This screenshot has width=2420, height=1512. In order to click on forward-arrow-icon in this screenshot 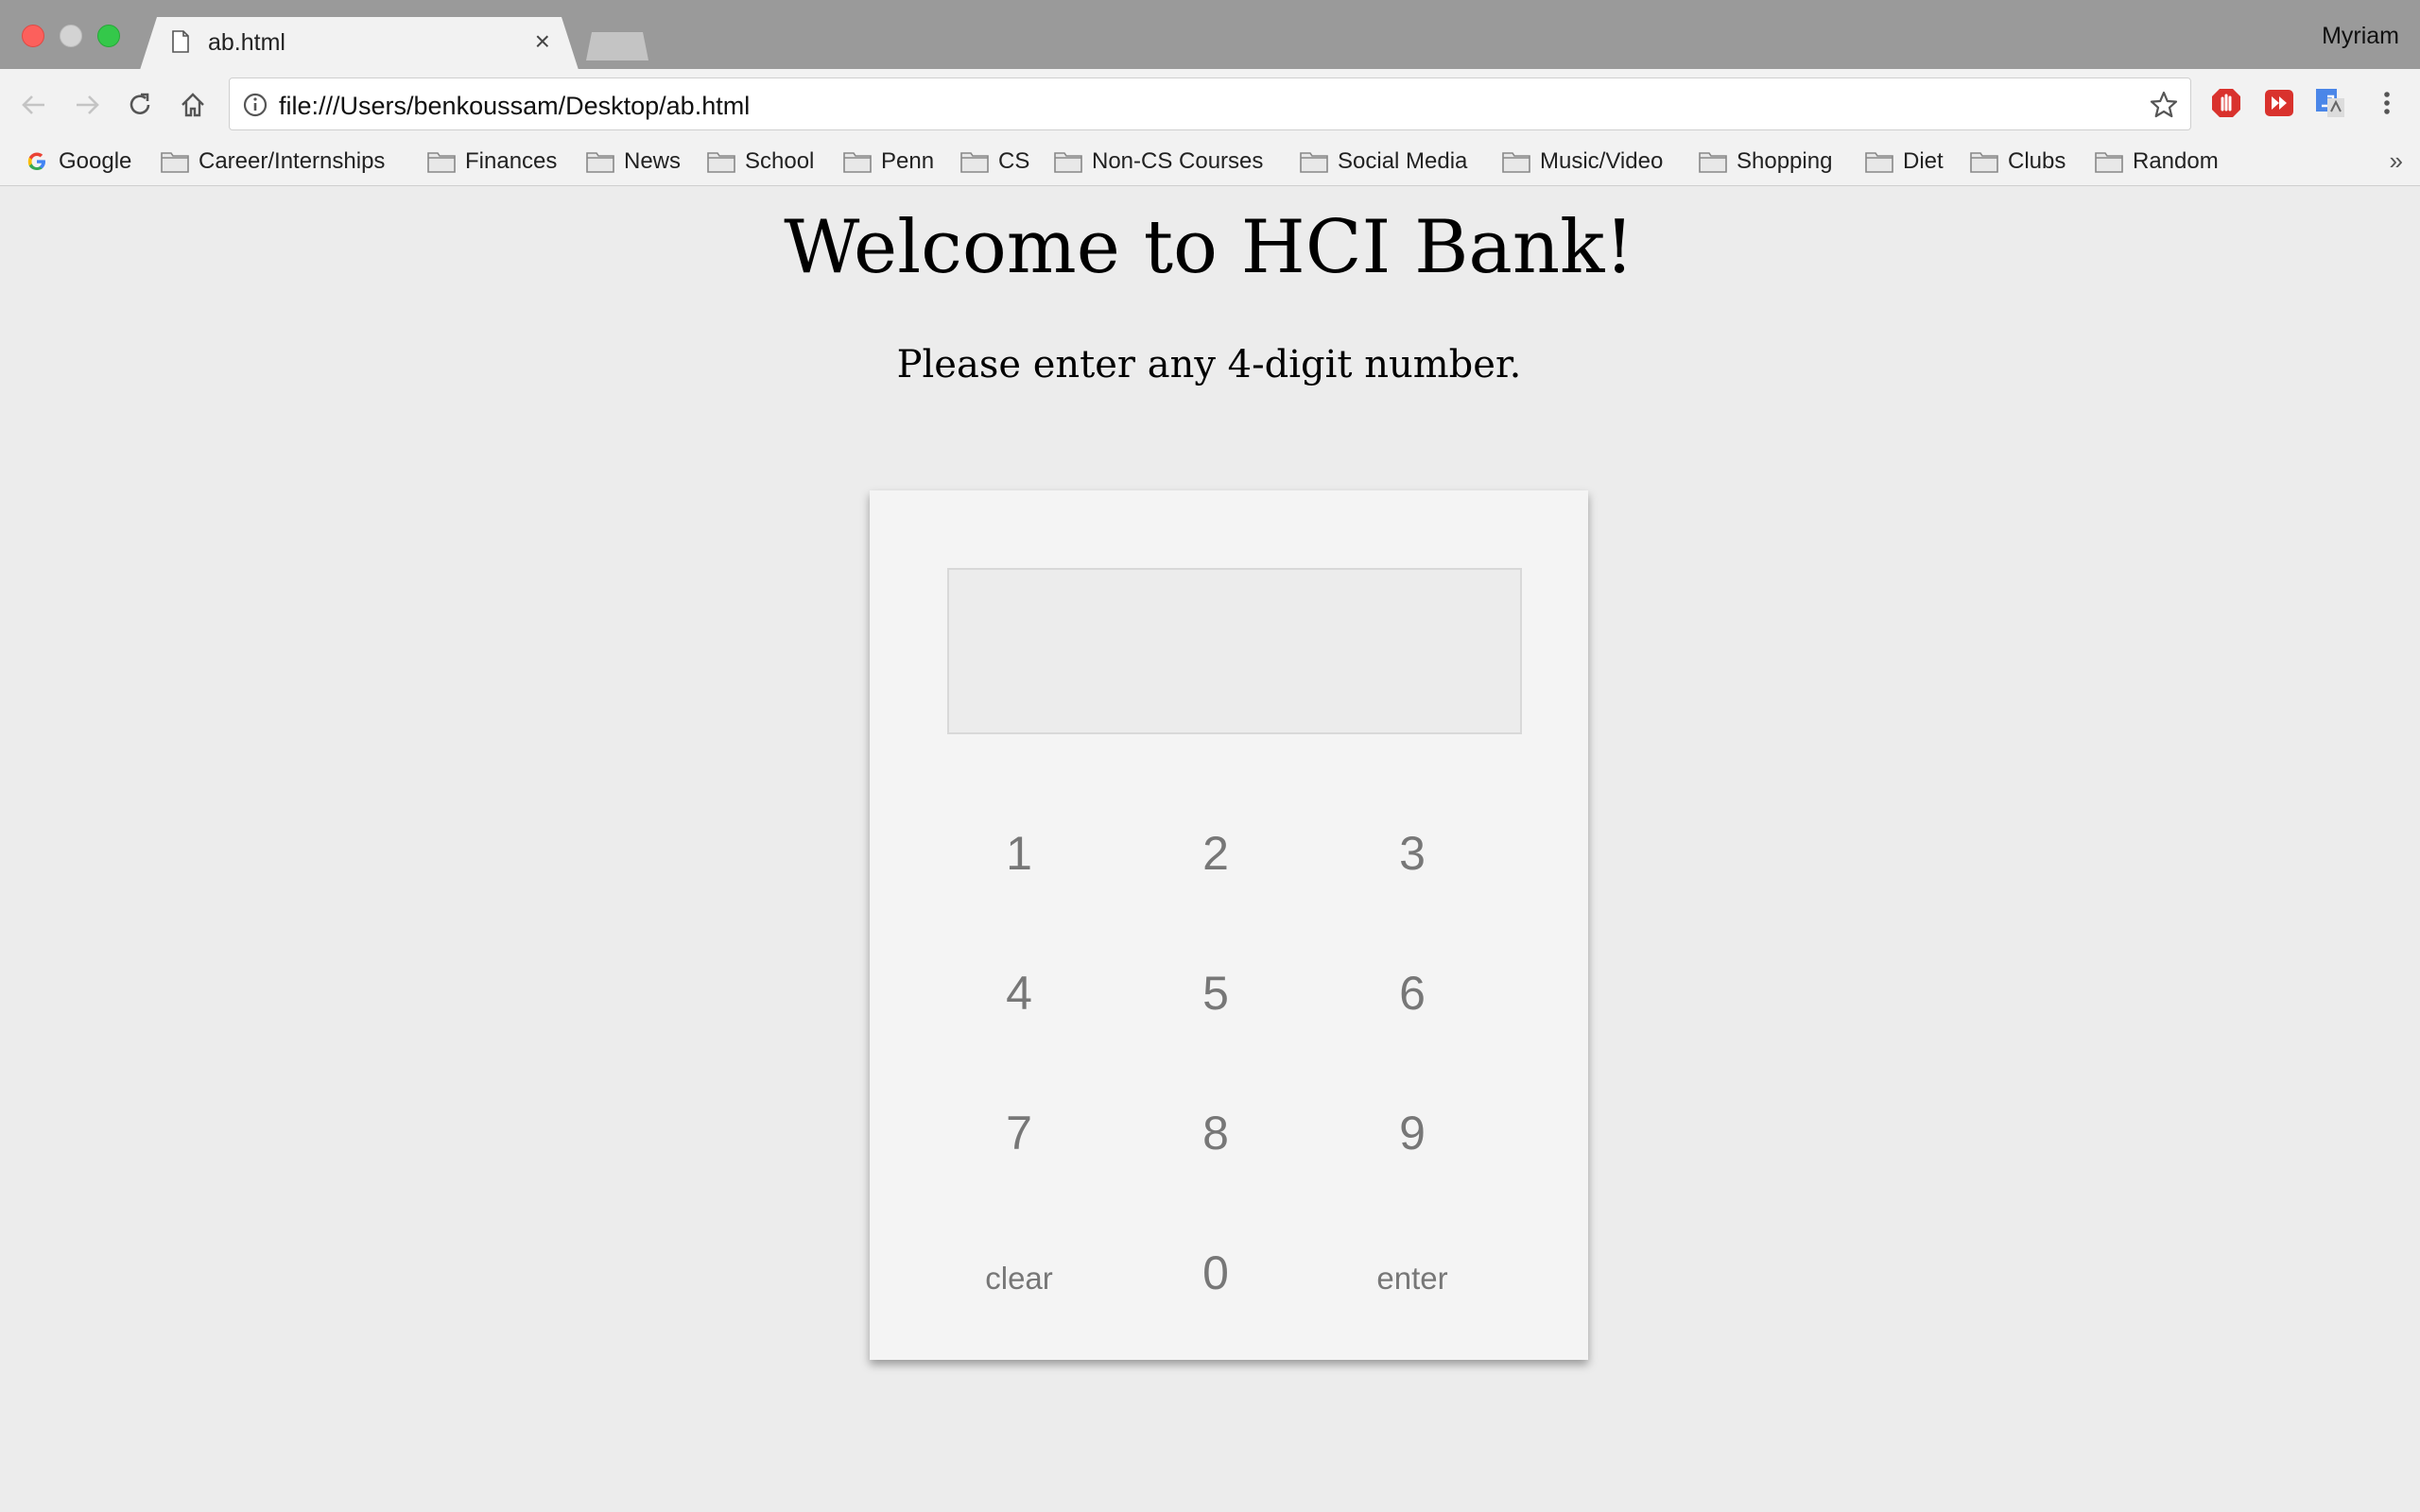, I will do `click(88, 104)`.